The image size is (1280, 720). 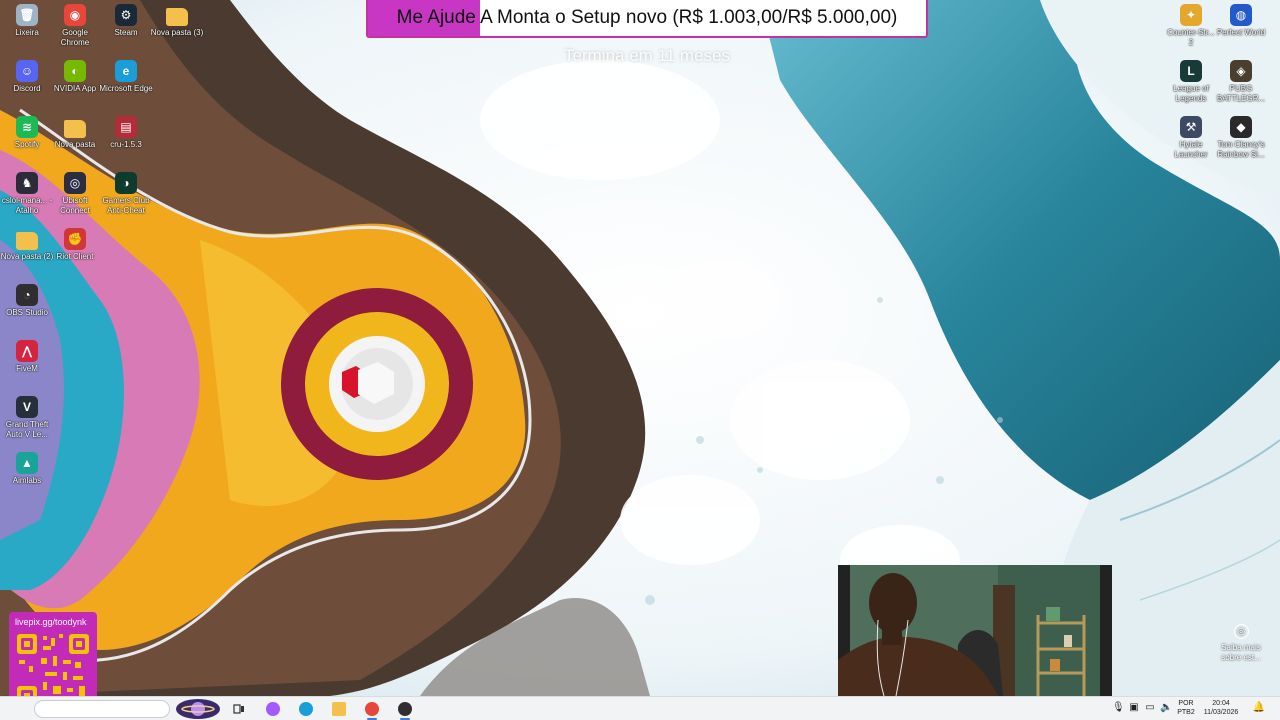 What do you see at coordinates (1241, 32) in the screenshot?
I see `desktop-icon-label: Perfect World` at bounding box center [1241, 32].